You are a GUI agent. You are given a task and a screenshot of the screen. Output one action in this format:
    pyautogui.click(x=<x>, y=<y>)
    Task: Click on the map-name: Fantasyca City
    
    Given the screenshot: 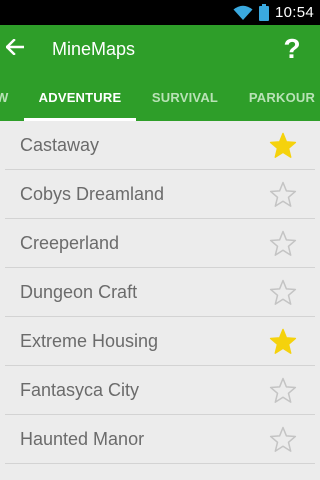 What is the action you would take?
    pyautogui.click(x=80, y=390)
    